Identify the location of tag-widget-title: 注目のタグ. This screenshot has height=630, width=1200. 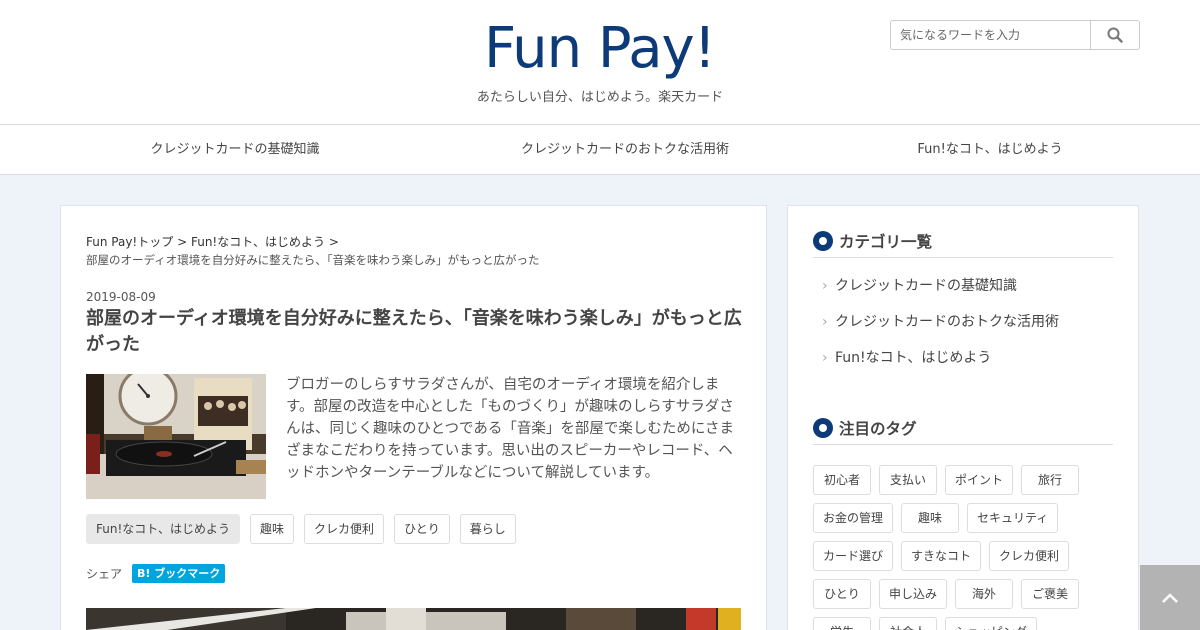
(963, 430).